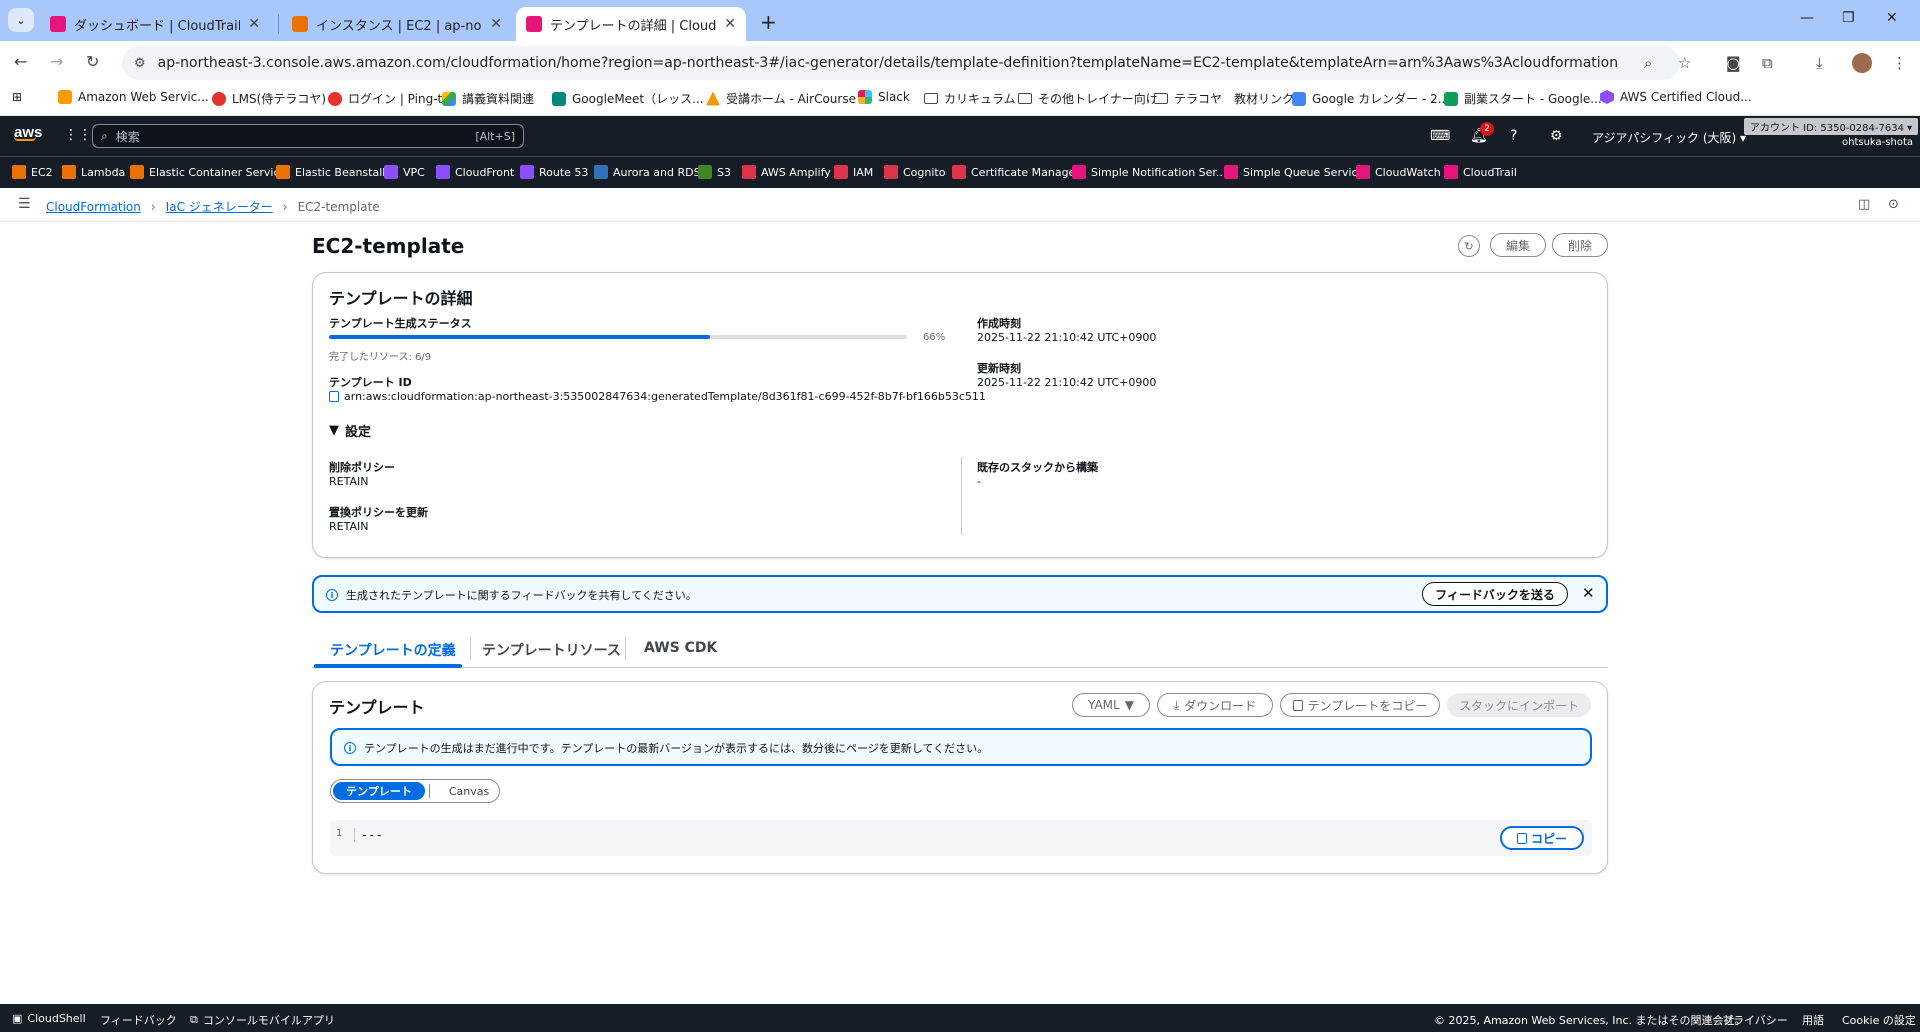  Describe the element at coordinates (1862, 63) in the screenshot. I see `profile-avatar` at that location.